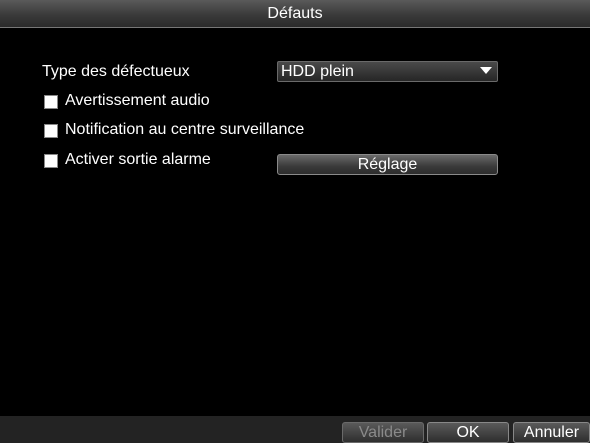 The height and width of the screenshot is (443, 590). What do you see at coordinates (387, 71) in the screenshot?
I see `fault-type-select: HDD plein` at bounding box center [387, 71].